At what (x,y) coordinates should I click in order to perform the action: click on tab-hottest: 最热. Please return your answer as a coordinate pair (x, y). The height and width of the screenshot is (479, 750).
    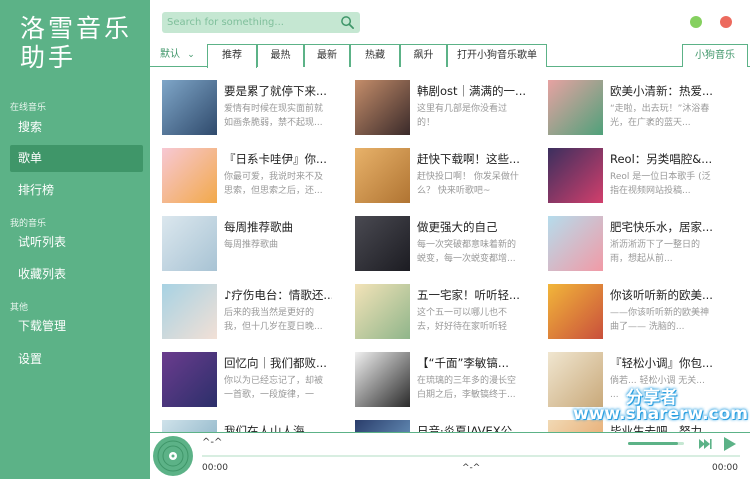
    Looking at the image, I should click on (280, 55).